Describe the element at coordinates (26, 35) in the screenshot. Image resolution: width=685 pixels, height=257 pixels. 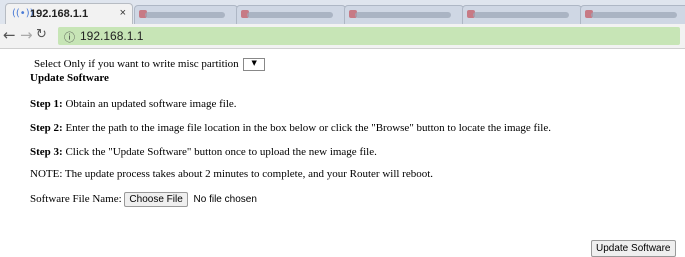
I see `forward-arrow-icon: →` at that location.